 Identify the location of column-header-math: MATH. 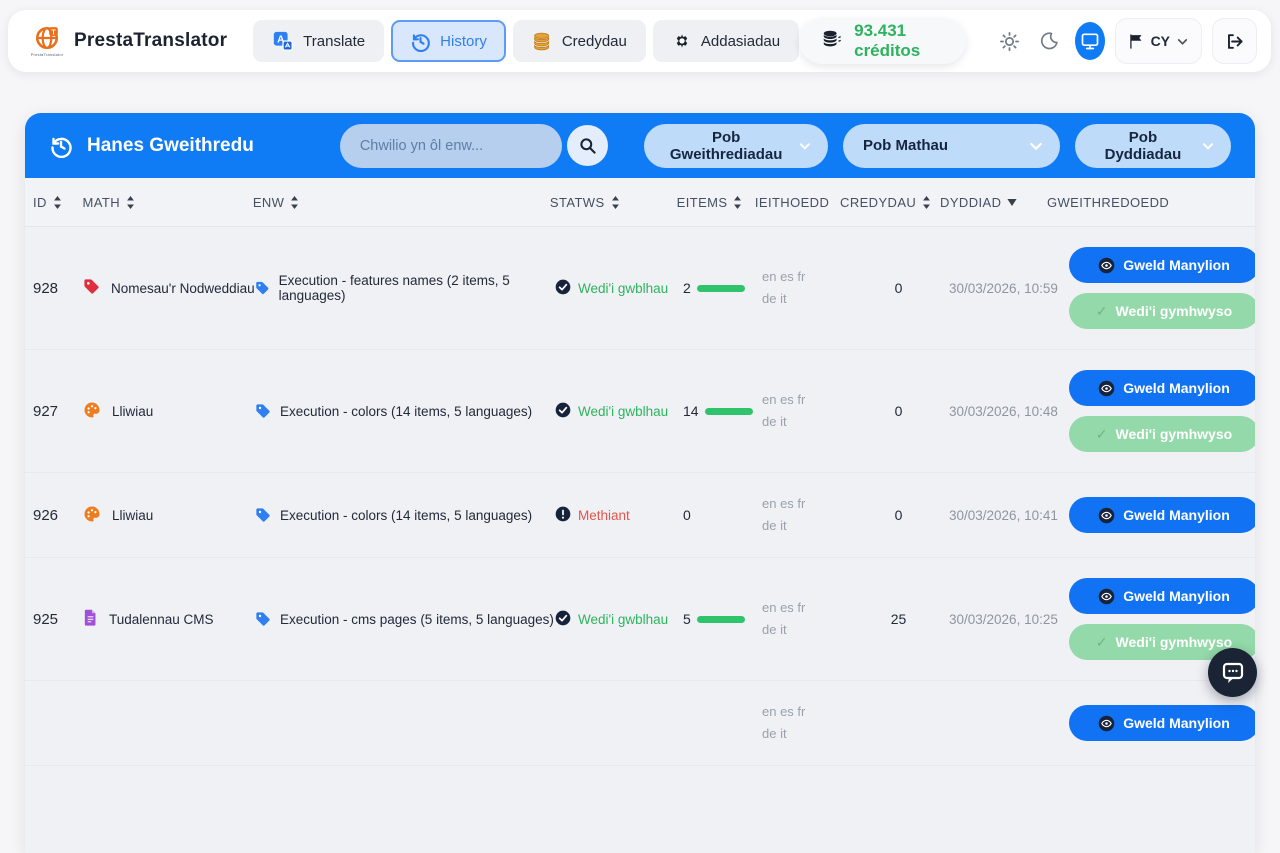
(168, 202).